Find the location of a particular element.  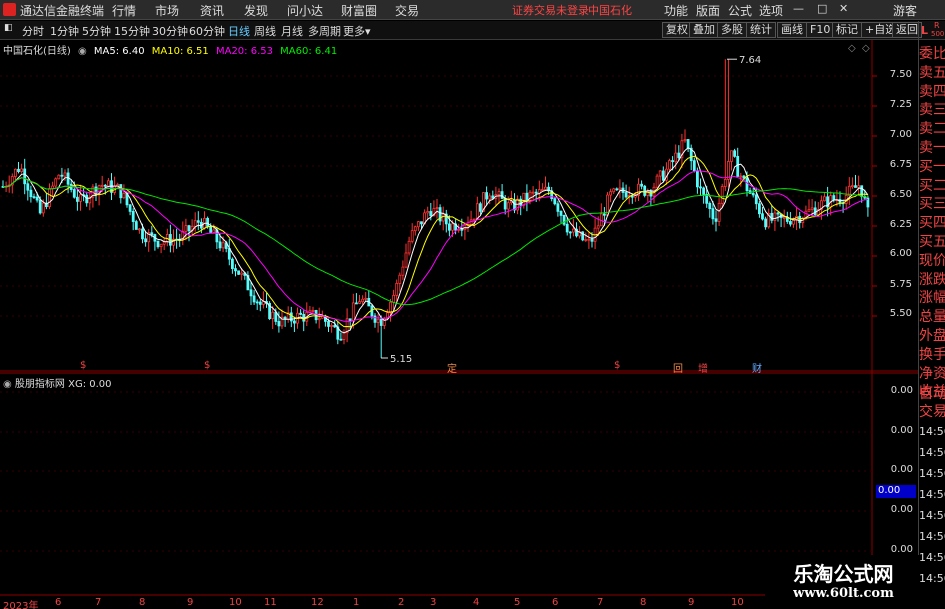

menu-item-discover: 发现 is located at coordinates (256, 10).